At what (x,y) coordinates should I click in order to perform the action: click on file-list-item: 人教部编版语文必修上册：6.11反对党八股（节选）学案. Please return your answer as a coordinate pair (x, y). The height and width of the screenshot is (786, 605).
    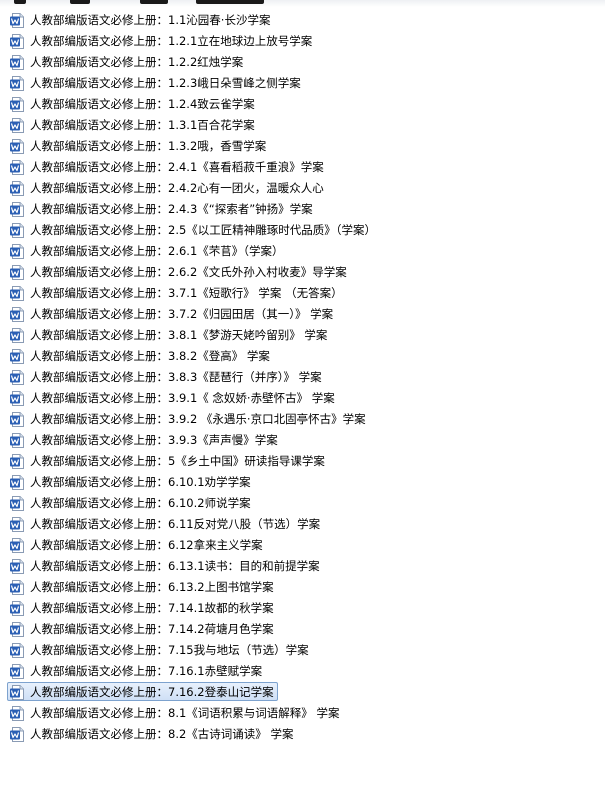
    Looking at the image, I should click on (302, 524).